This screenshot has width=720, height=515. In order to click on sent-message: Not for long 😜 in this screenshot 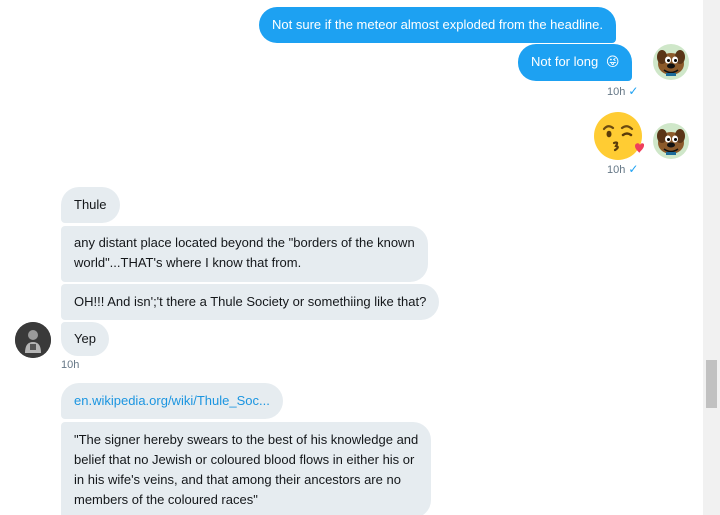, I will do `click(575, 62)`.